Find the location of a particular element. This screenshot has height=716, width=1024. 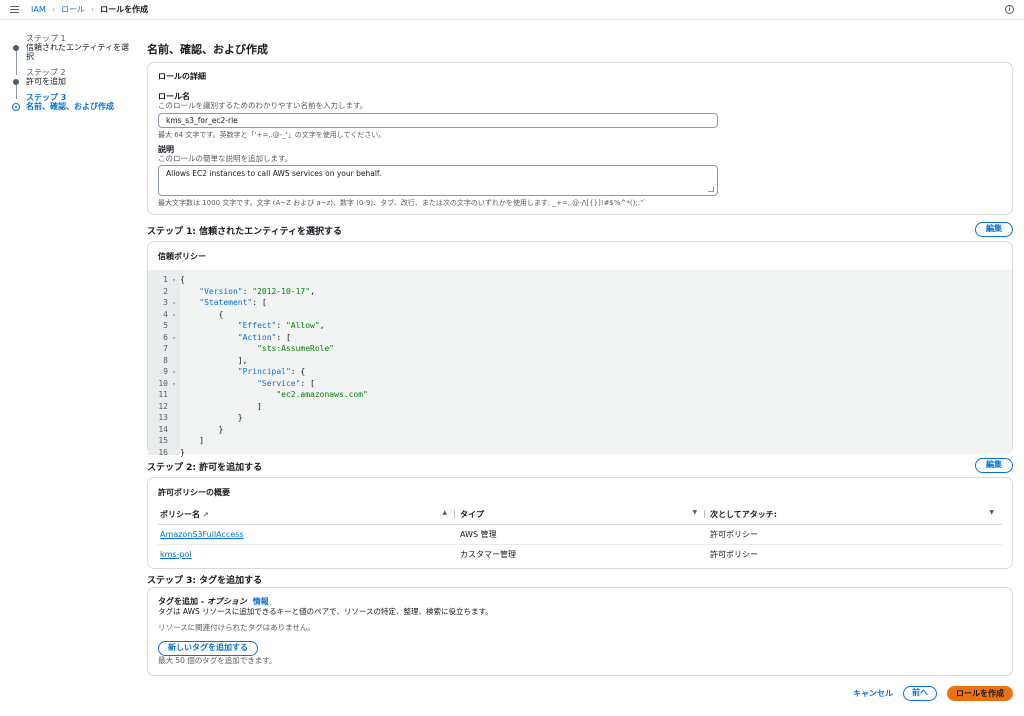

line-number: 16 is located at coordinates (163, 452).